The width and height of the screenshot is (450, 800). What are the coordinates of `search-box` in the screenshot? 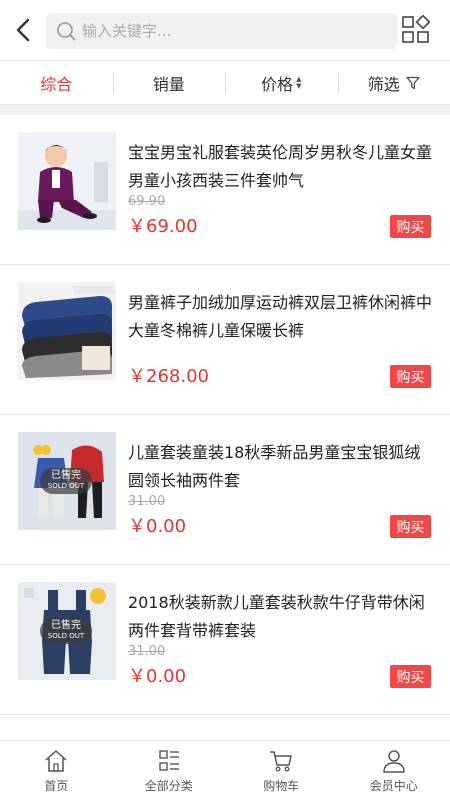 It's located at (222, 31).